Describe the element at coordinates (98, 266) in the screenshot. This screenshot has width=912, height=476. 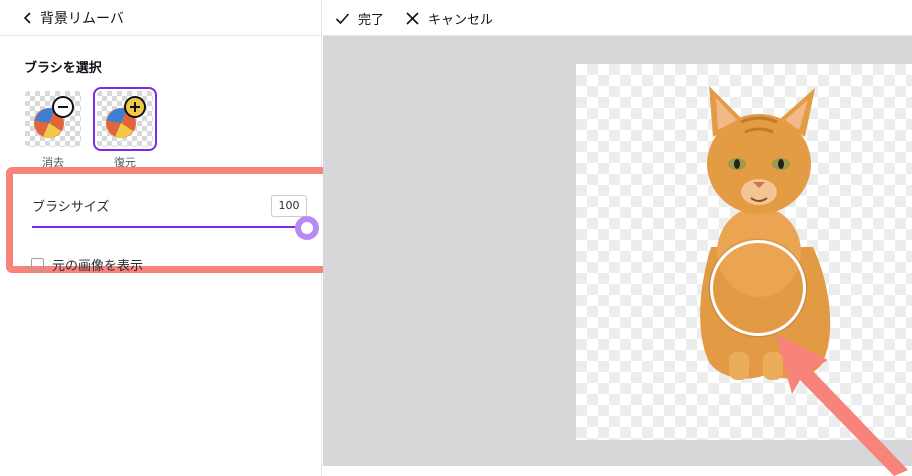
I see `show-original-label: 元の画像を表示` at that location.